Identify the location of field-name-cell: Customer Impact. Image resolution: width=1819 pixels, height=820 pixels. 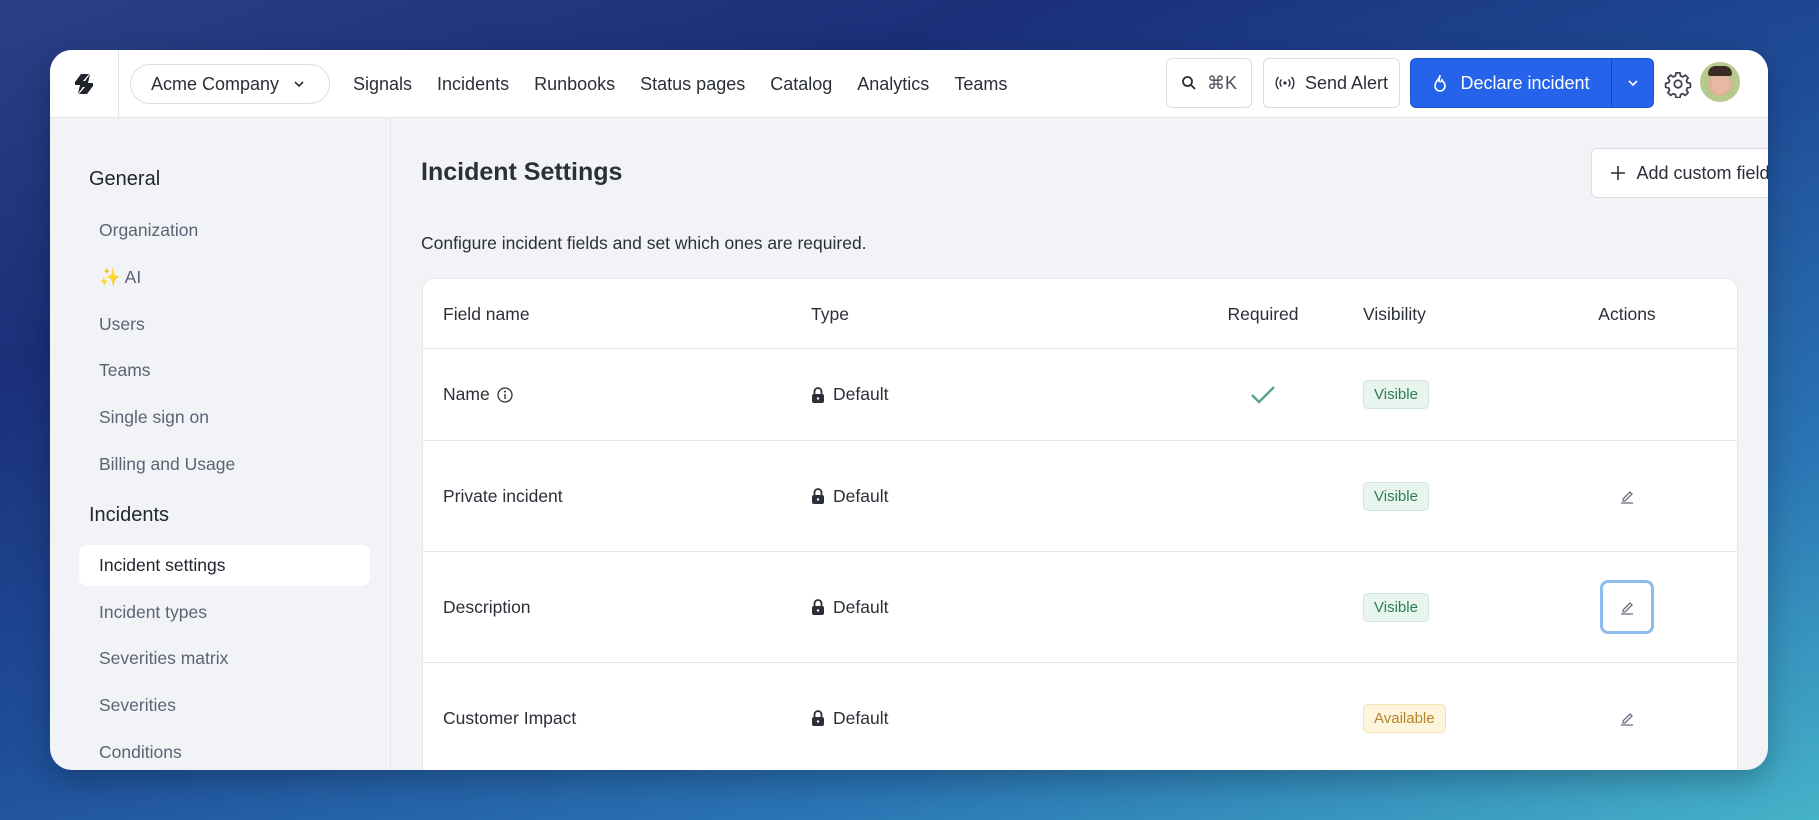
(509, 716).